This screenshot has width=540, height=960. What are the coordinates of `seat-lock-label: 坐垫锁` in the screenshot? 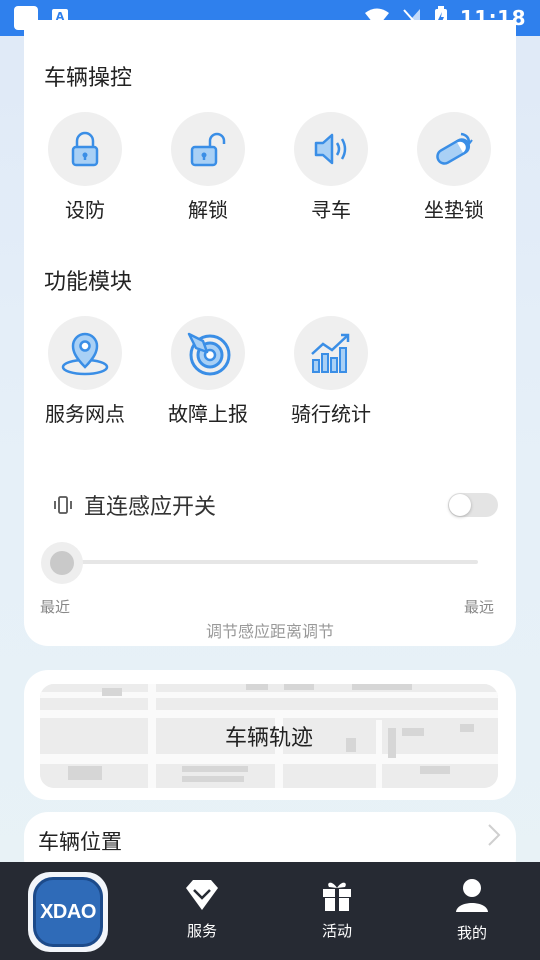 It's located at (454, 210).